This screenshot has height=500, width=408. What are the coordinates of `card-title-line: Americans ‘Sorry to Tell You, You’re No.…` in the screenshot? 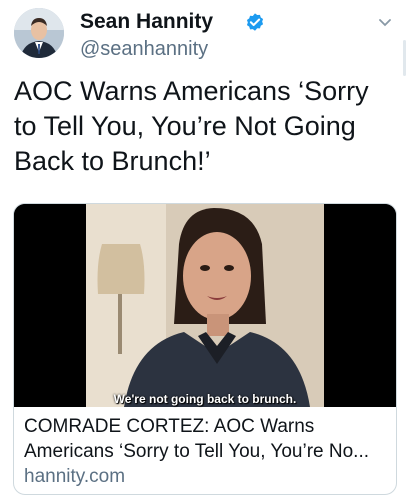 It's located at (197, 451).